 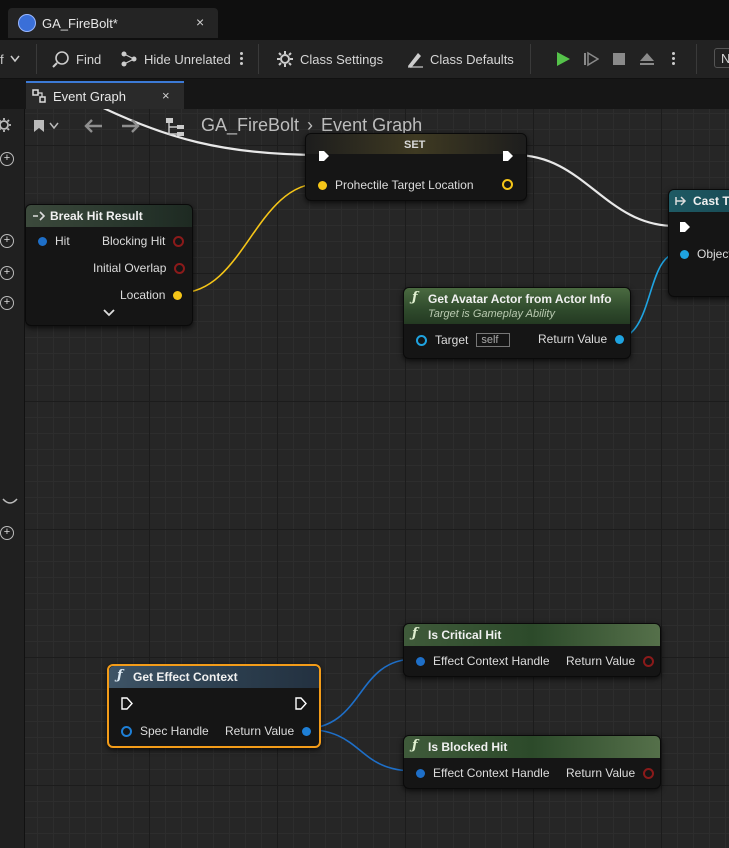 What do you see at coordinates (681, 201) in the screenshot?
I see `cast-icon` at bounding box center [681, 201].